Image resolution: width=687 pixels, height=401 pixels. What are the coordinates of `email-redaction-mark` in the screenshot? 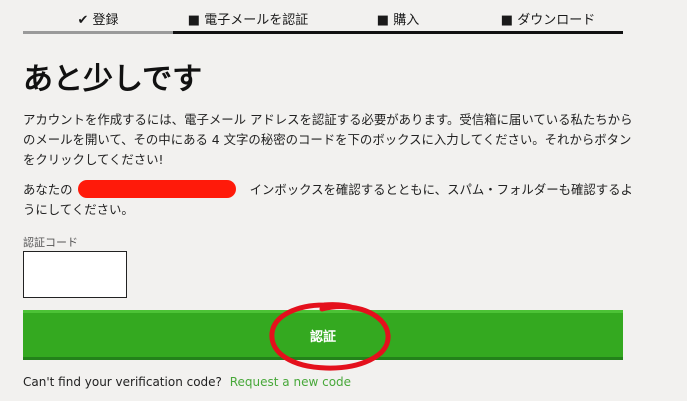 It's located at (157, 189).